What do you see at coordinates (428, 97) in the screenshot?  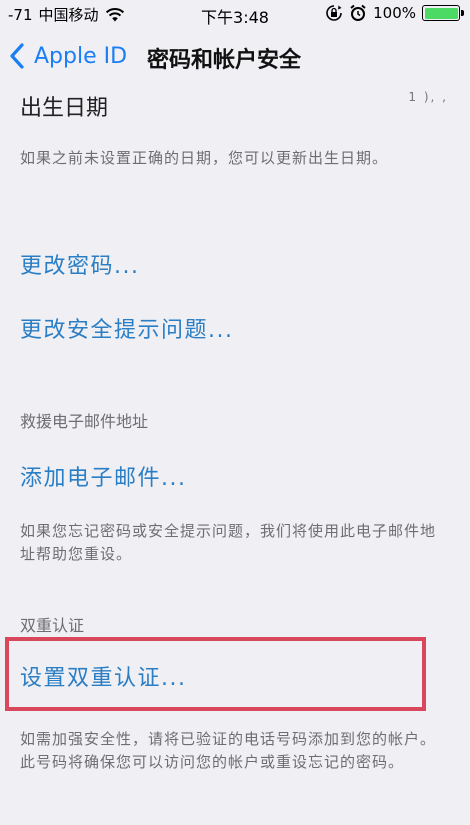 I see `birthday-value: 1 ), ,` at bounding box center [428, 97].